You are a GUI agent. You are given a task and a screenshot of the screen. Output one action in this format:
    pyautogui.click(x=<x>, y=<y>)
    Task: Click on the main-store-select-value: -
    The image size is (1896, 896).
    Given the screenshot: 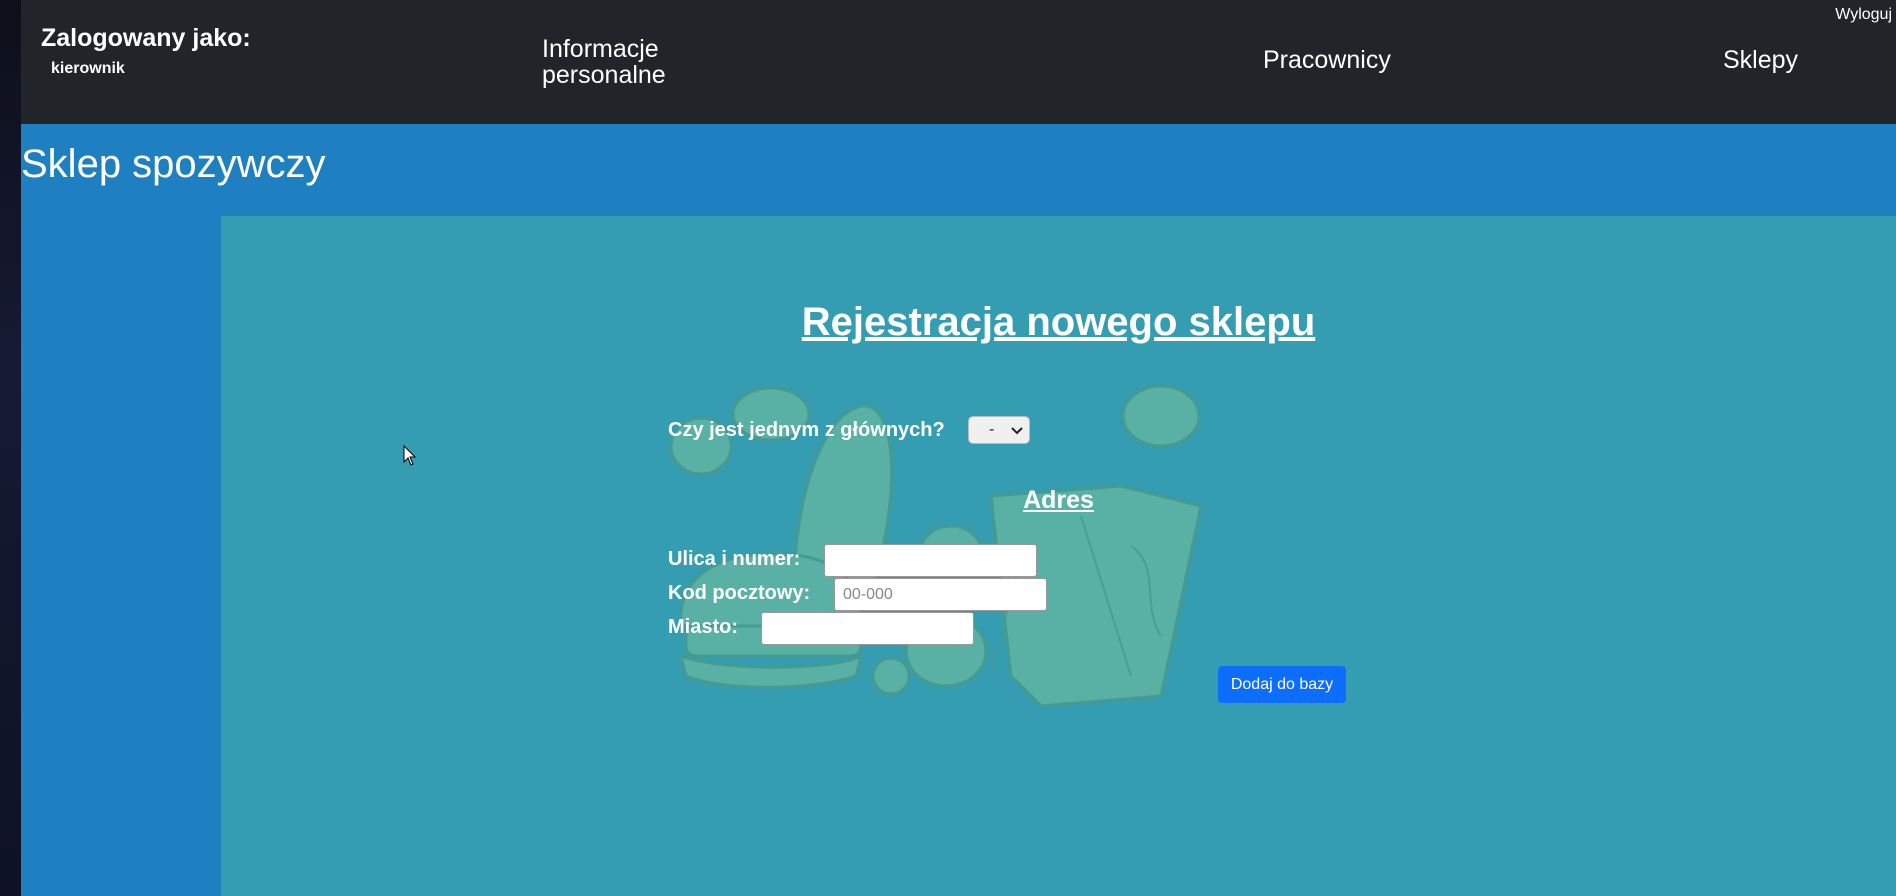 What is the action you would take?
    pyautogui.click(x=992, y=429)
    